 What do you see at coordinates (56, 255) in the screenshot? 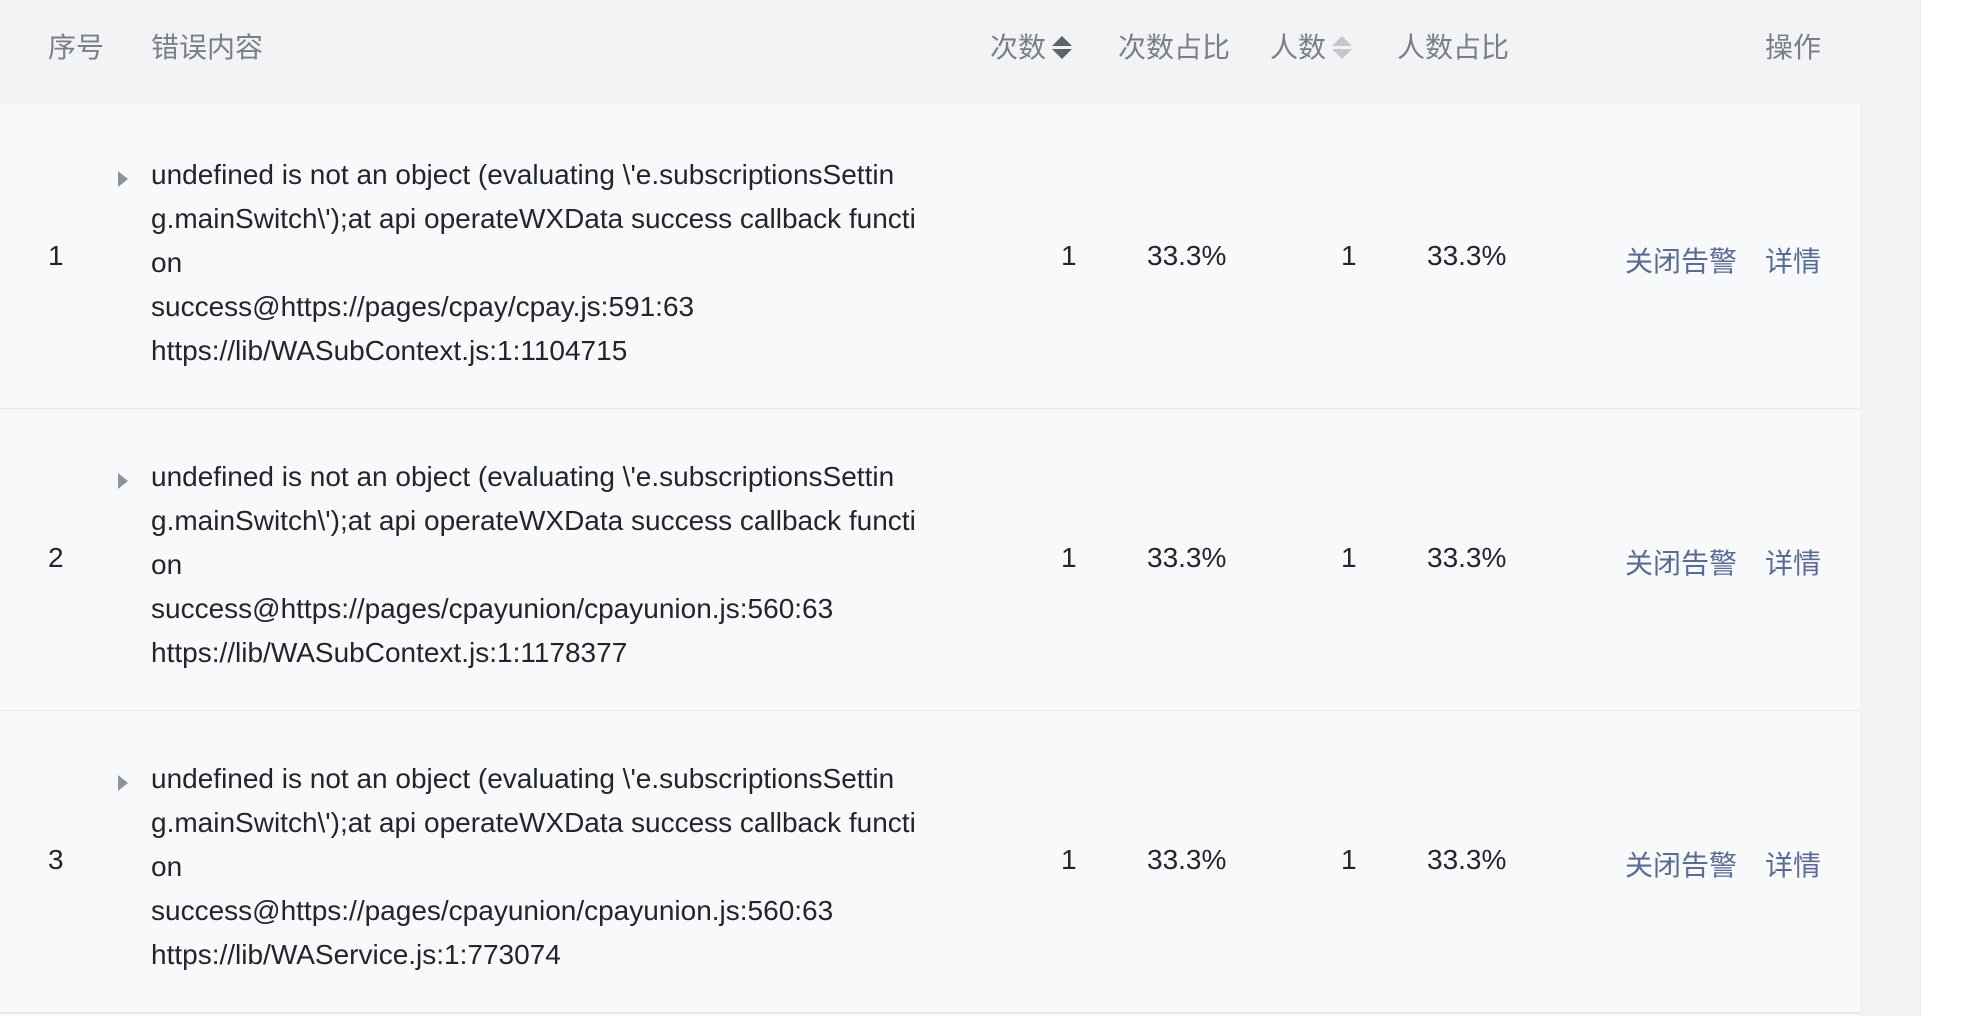
I see `row-index: 1` at bounding box center [56, 255].